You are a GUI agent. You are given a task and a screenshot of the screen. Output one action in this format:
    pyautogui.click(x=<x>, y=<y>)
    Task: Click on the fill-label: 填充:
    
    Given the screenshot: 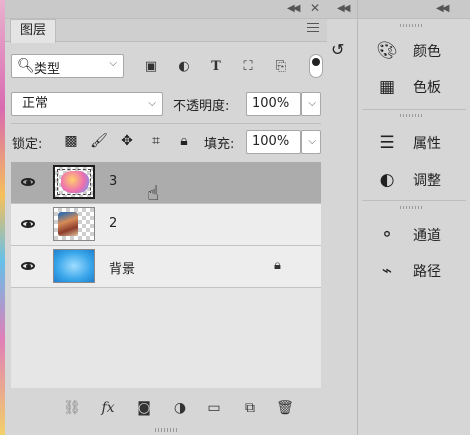 What is the action you would take?
    pyautogui.click(x=219, y=144)
    